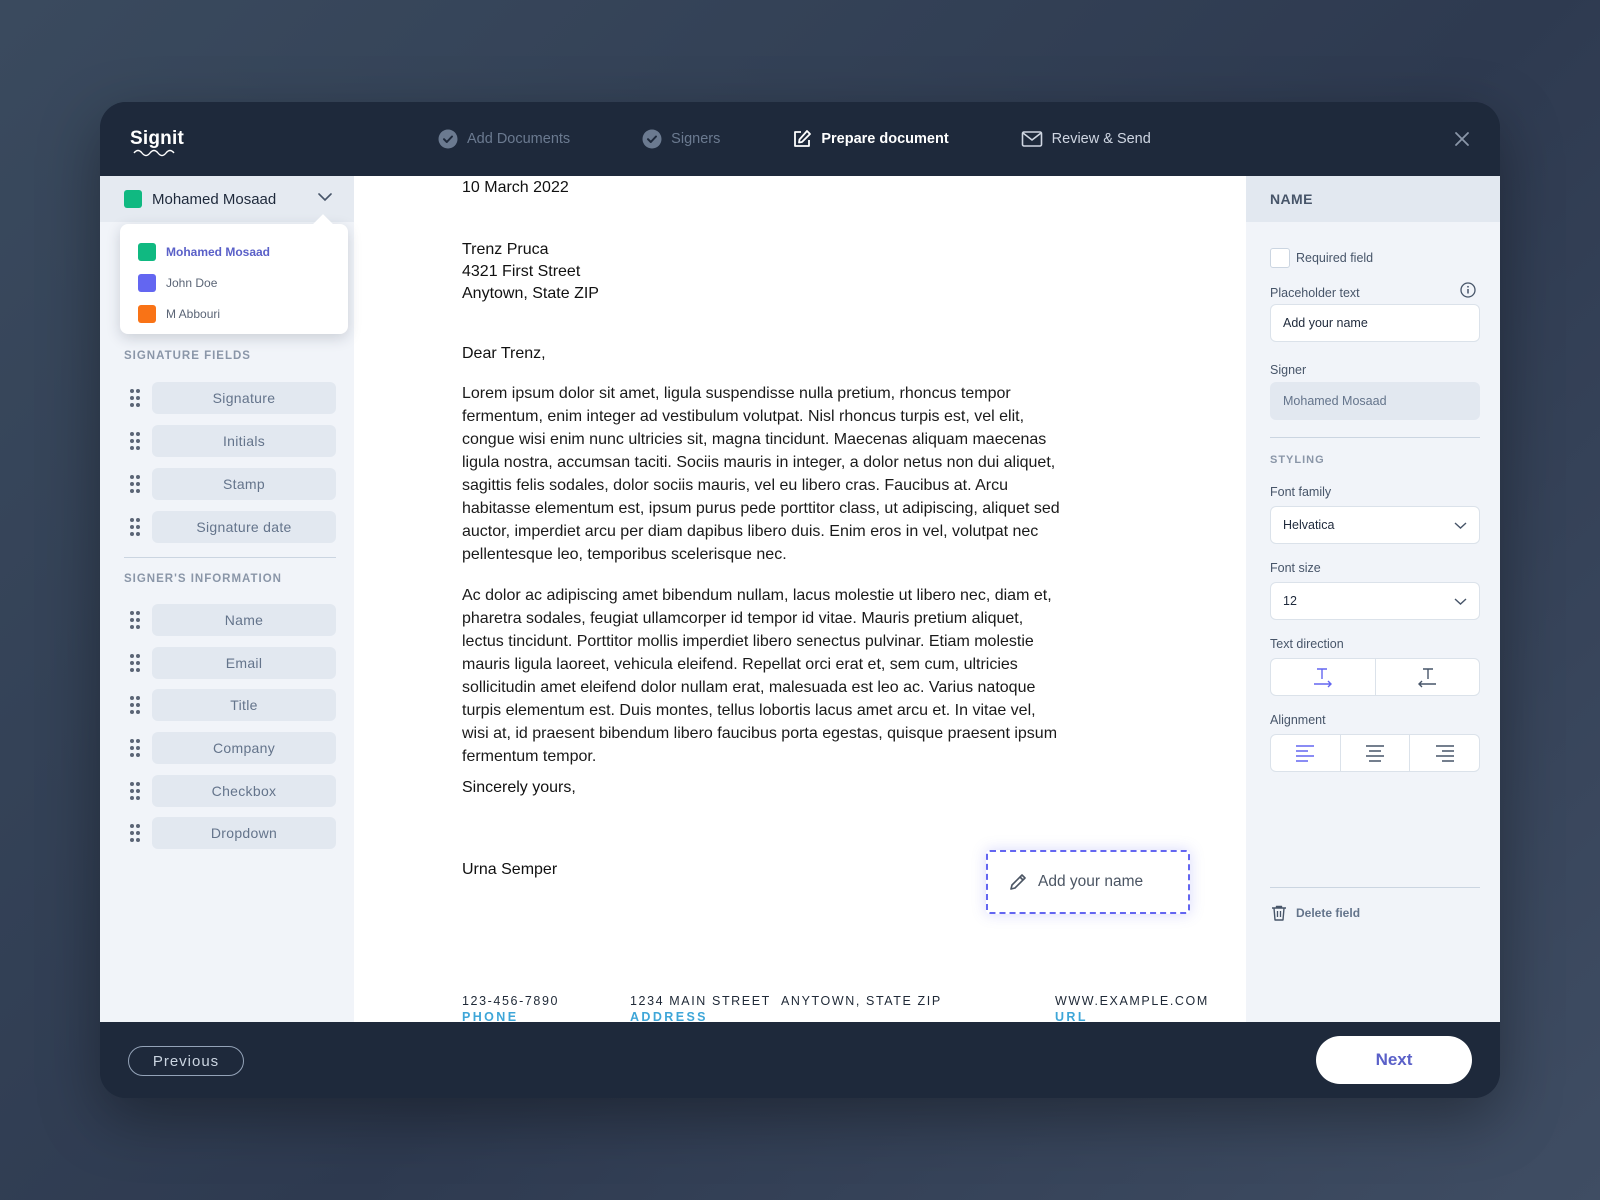 This screenshot has height=1200, width=1600. I want to click on footer-url-label: URL, so click(1071, 1016).